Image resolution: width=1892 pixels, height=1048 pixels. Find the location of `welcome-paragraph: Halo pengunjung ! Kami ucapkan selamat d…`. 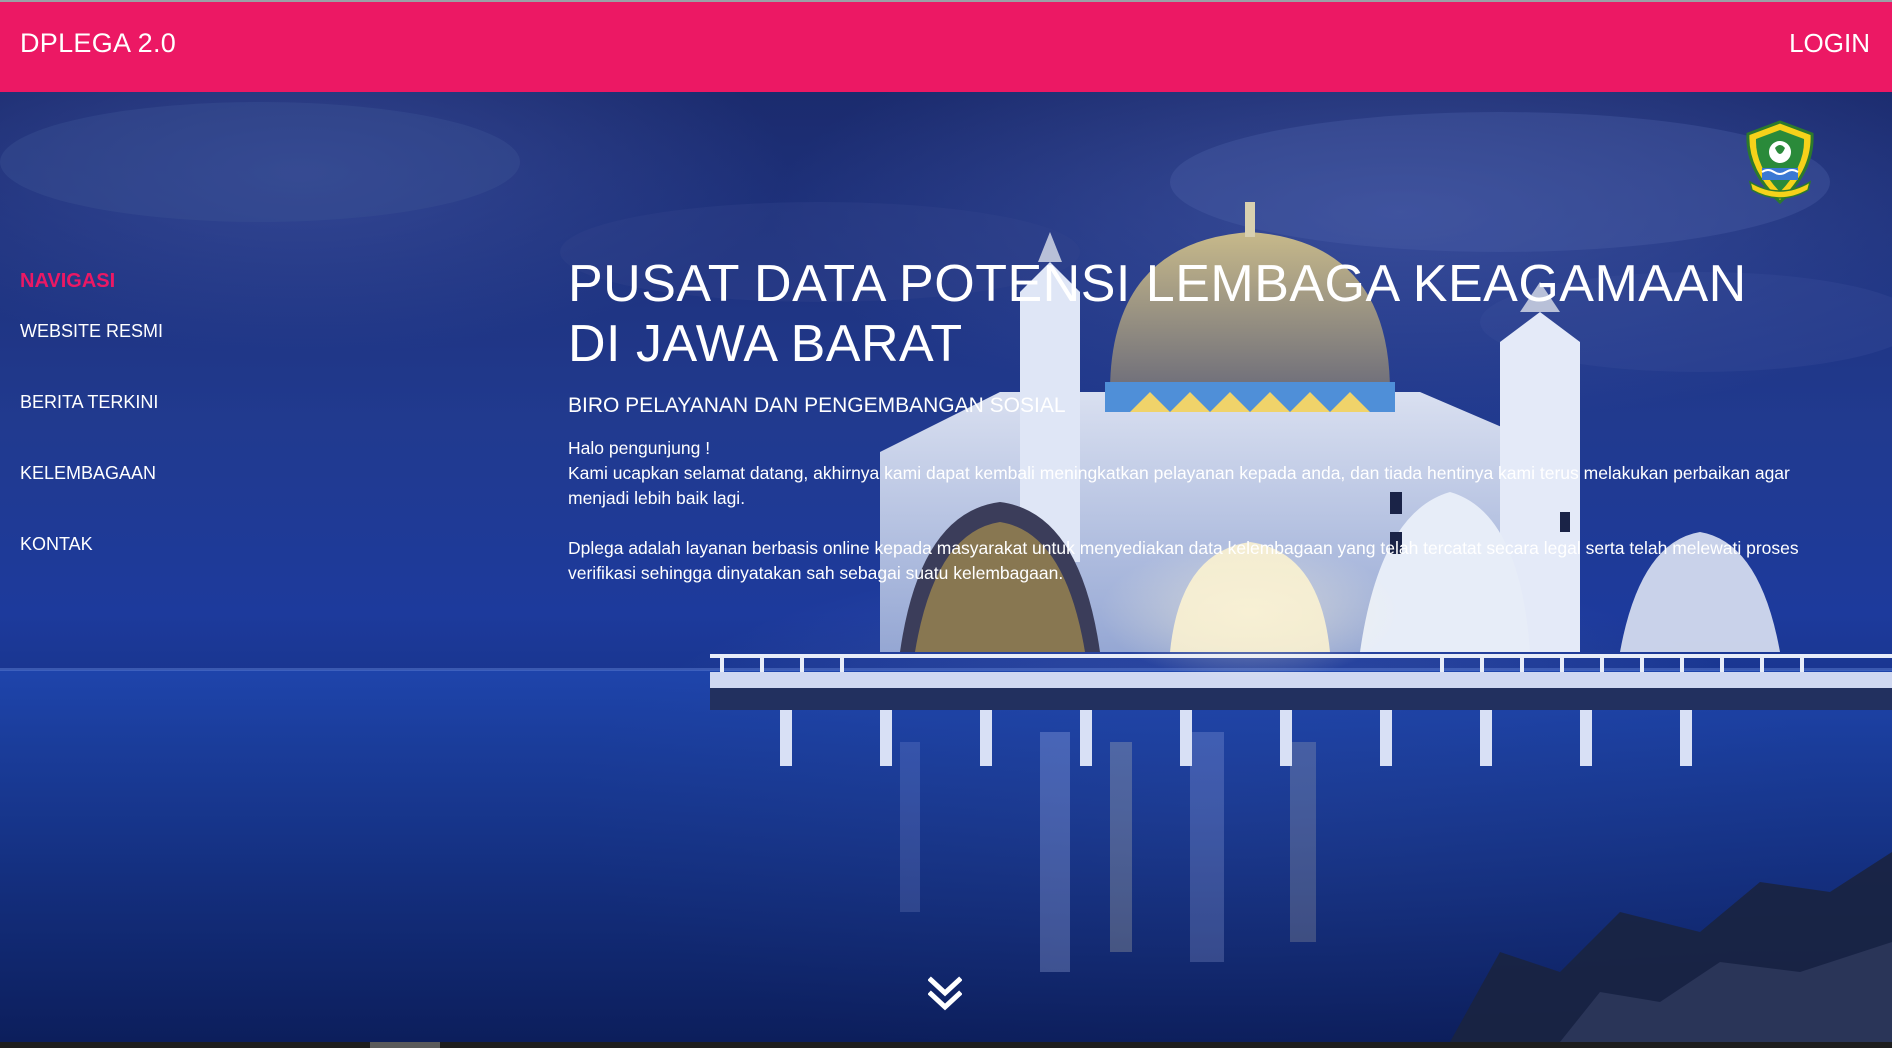

welcome-paragraph: Halo pengunjung ! Kami ucapkan selamat d… is located at coordinates (1188, 473).